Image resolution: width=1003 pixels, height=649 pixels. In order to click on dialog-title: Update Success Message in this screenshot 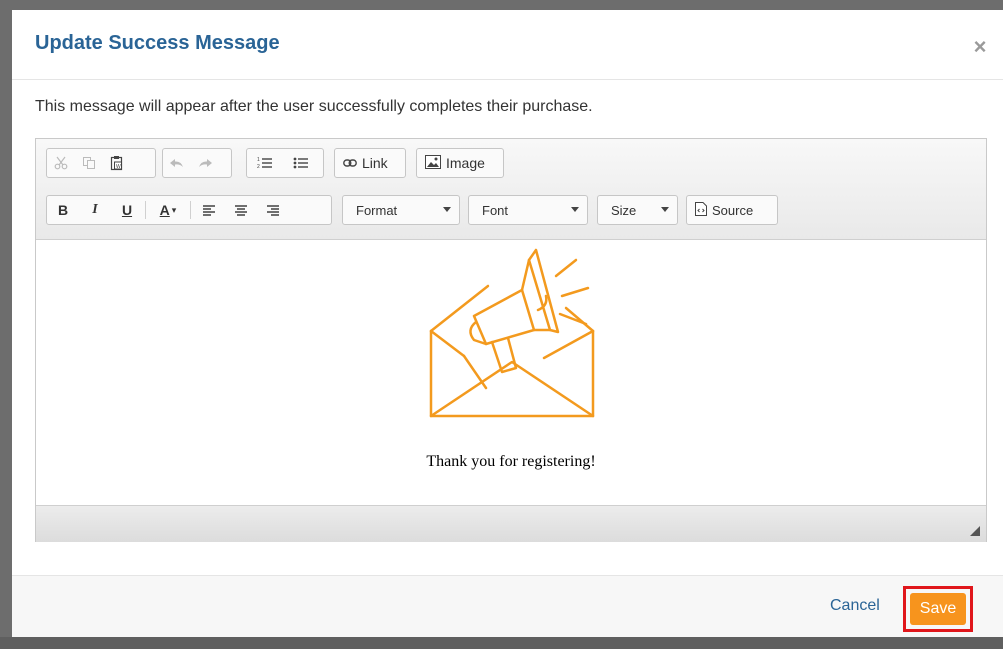, I will do `click(157, 43)`.